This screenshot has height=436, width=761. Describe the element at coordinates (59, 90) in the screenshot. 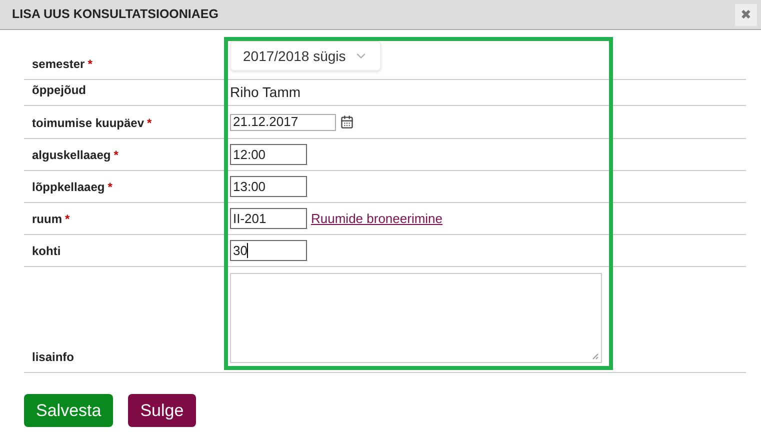

I see `field-label: õppejõud` at that location.